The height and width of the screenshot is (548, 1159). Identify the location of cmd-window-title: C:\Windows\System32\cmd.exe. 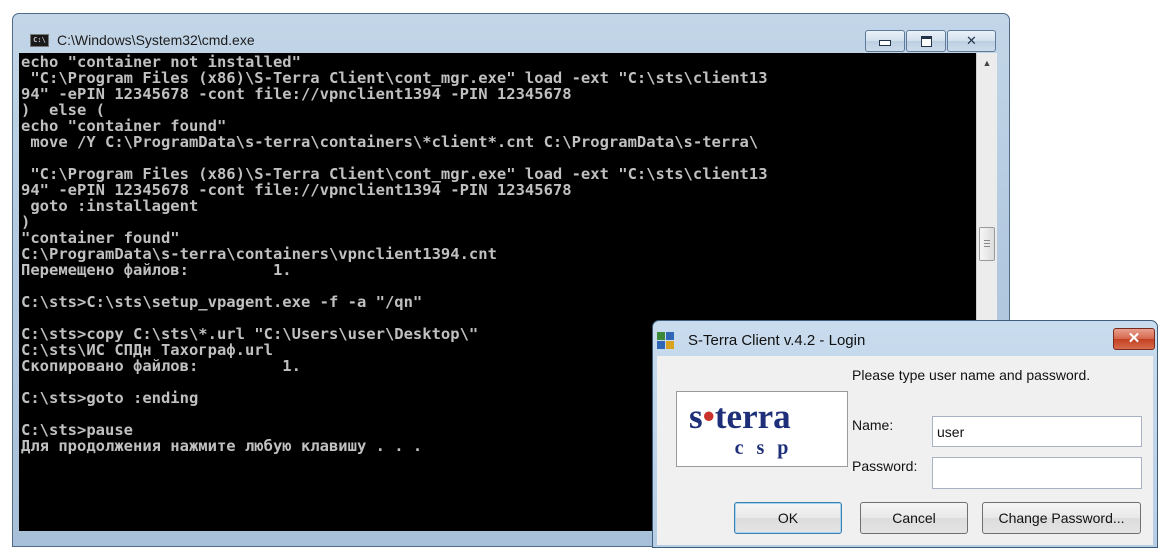
(156, 40).